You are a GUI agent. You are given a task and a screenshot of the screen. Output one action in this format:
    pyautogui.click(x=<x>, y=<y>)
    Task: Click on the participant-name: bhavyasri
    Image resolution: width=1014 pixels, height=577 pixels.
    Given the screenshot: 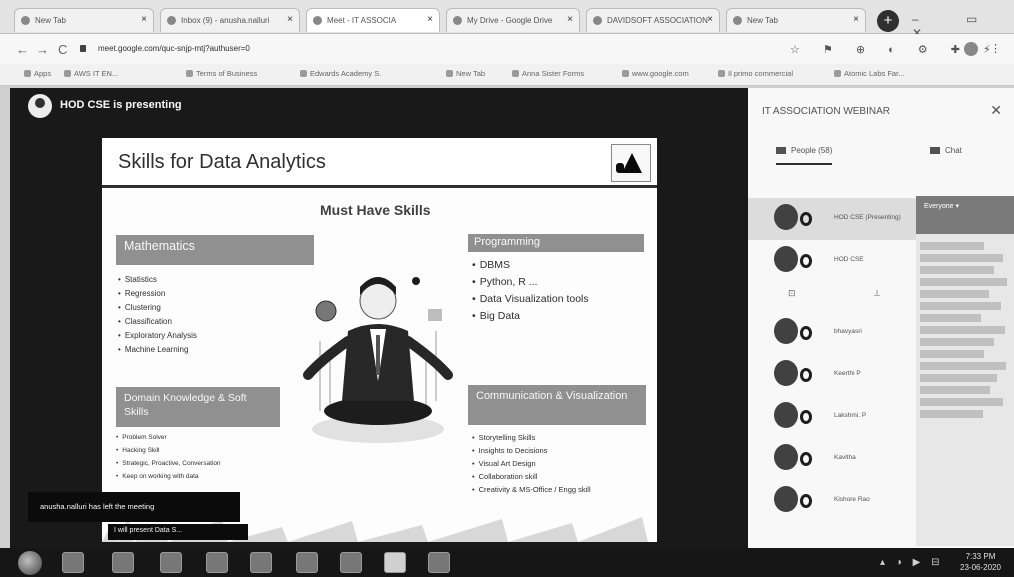 What is the action you would take?
    pyautogui.click(x=848, y=331)
    